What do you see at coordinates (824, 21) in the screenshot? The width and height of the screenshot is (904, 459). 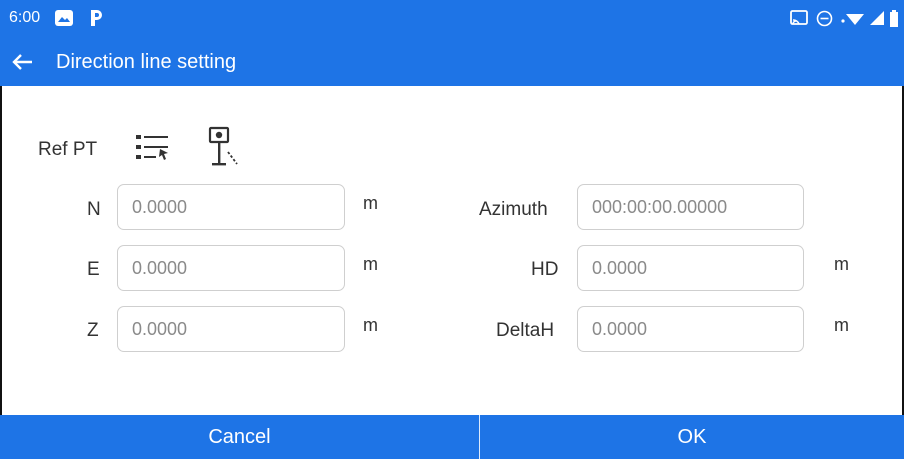 I see `do-not-disturb-icon` at bounding box center [824, 21].